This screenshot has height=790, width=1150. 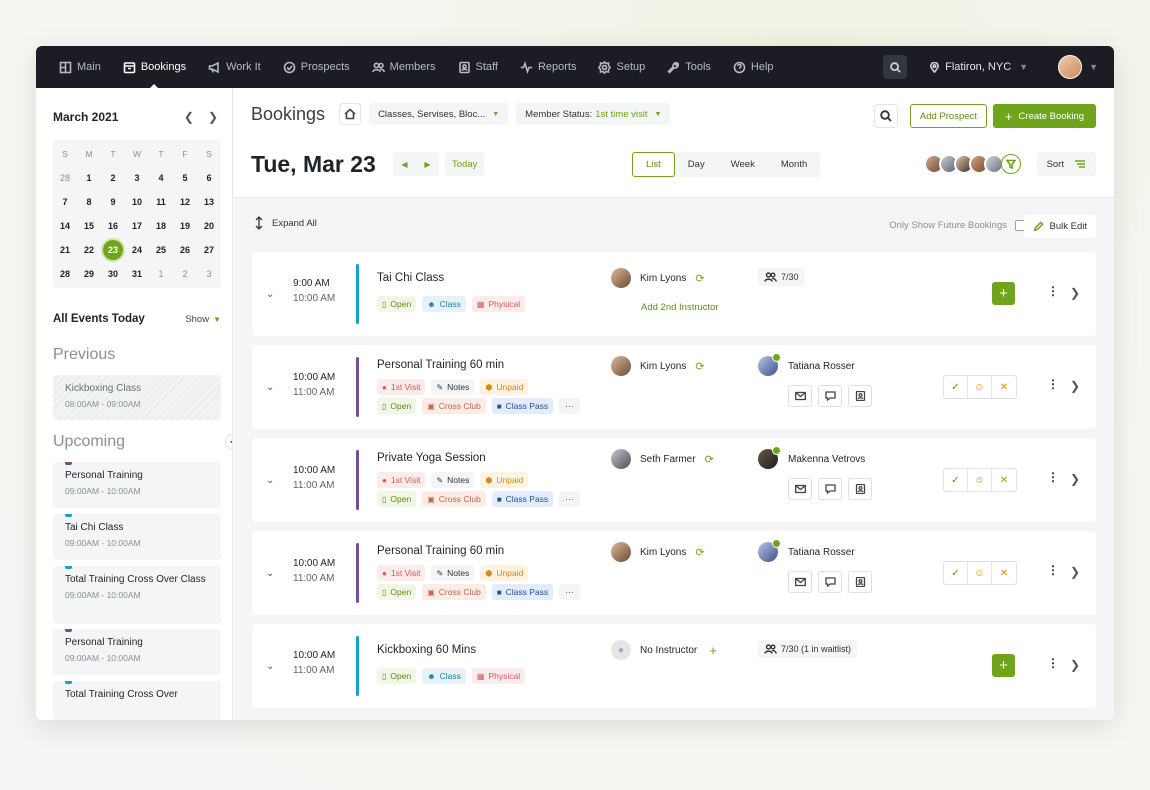 What do you see at coordinates (113, 226) in the screenshot?
I see `calendar-day: 16` at bounding box center [113, 226].